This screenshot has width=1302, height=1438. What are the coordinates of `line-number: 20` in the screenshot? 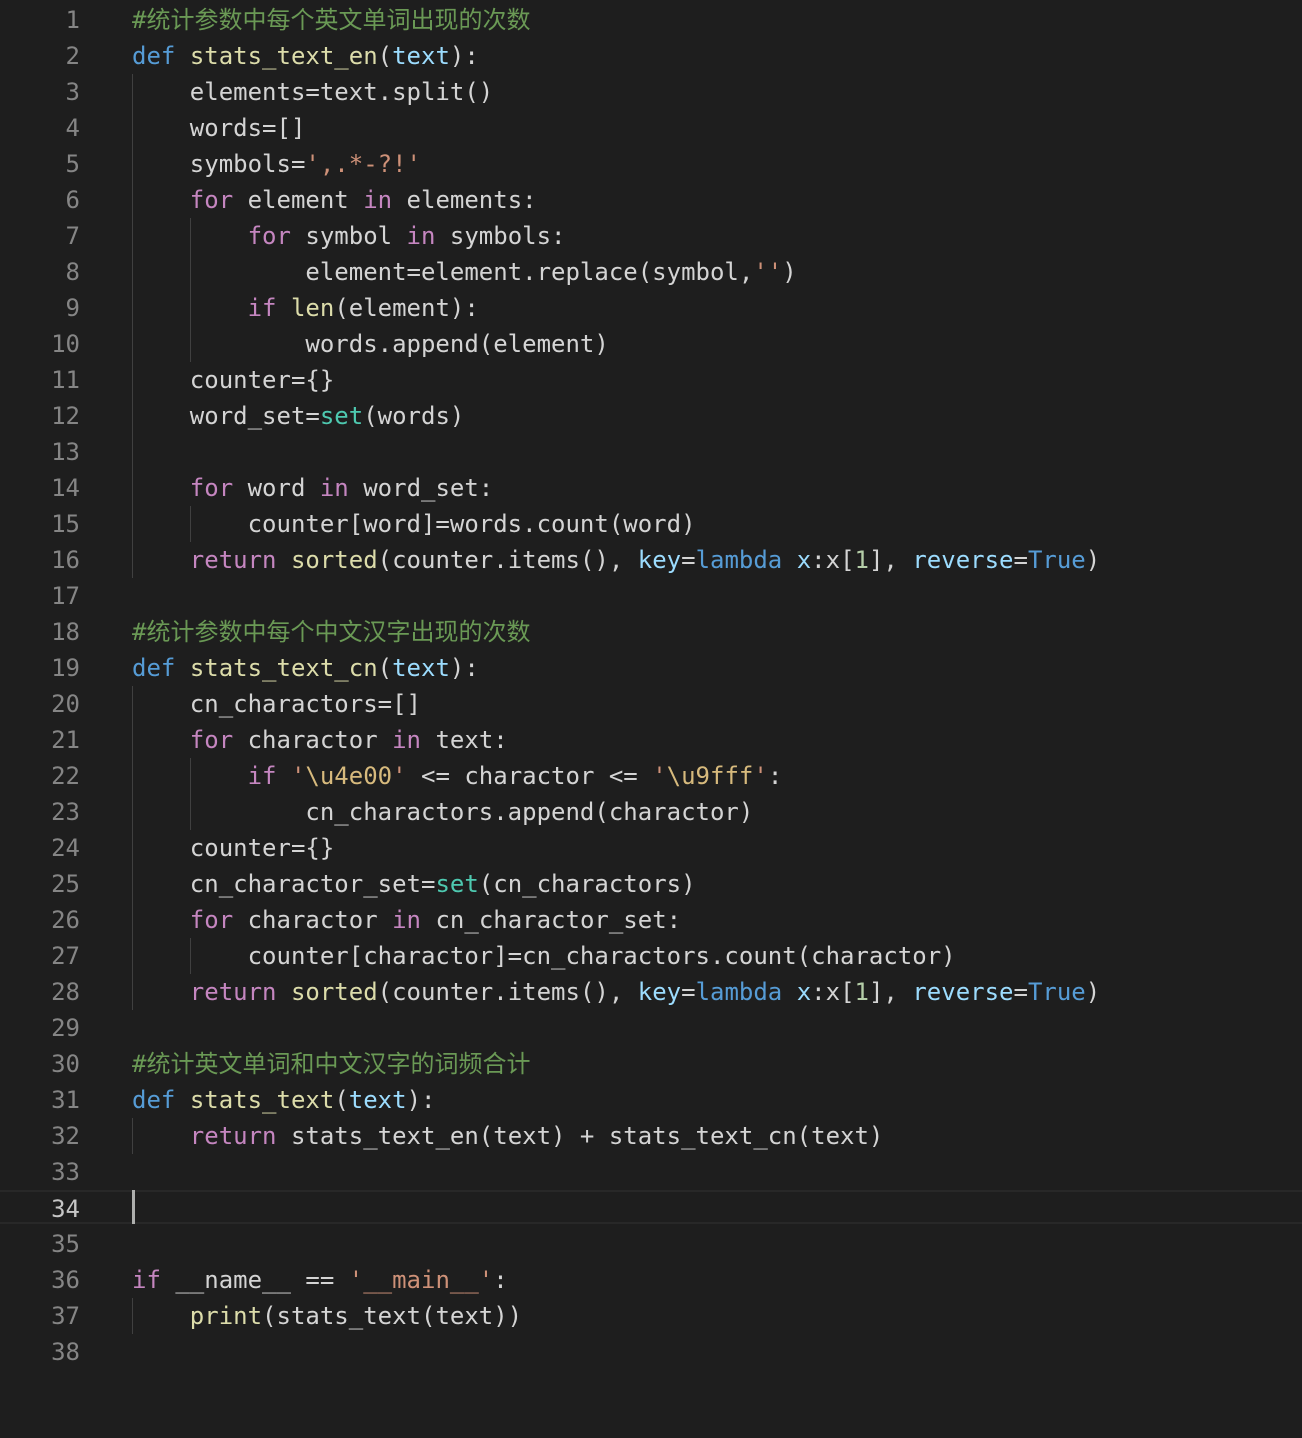 It's located at (65, 704).